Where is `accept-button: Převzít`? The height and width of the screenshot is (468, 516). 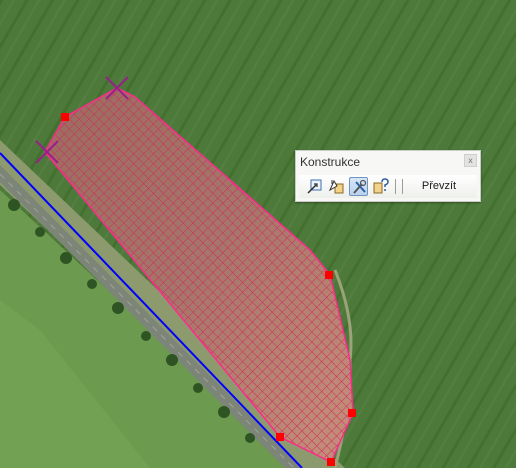 accept-button: Převzít is located at coordinates (439, 186).